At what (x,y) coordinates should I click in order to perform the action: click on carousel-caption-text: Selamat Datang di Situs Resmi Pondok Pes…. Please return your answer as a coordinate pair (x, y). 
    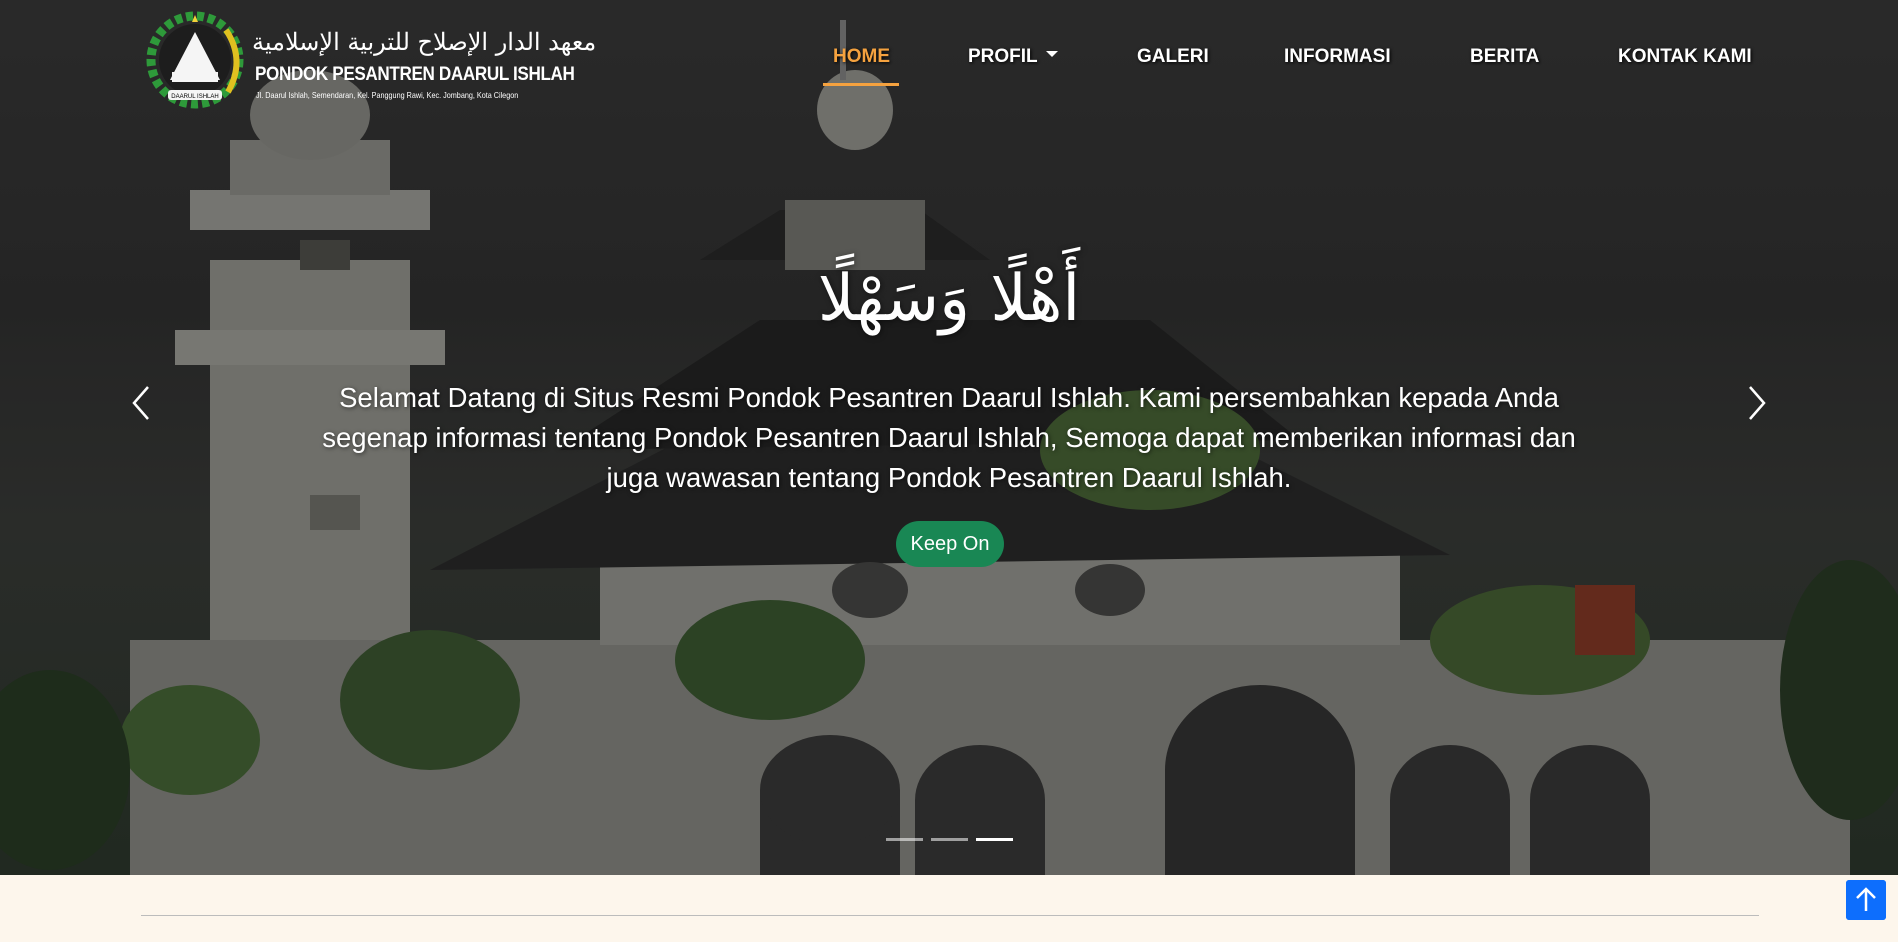
    Looking at the image, I should click on (949, 437).